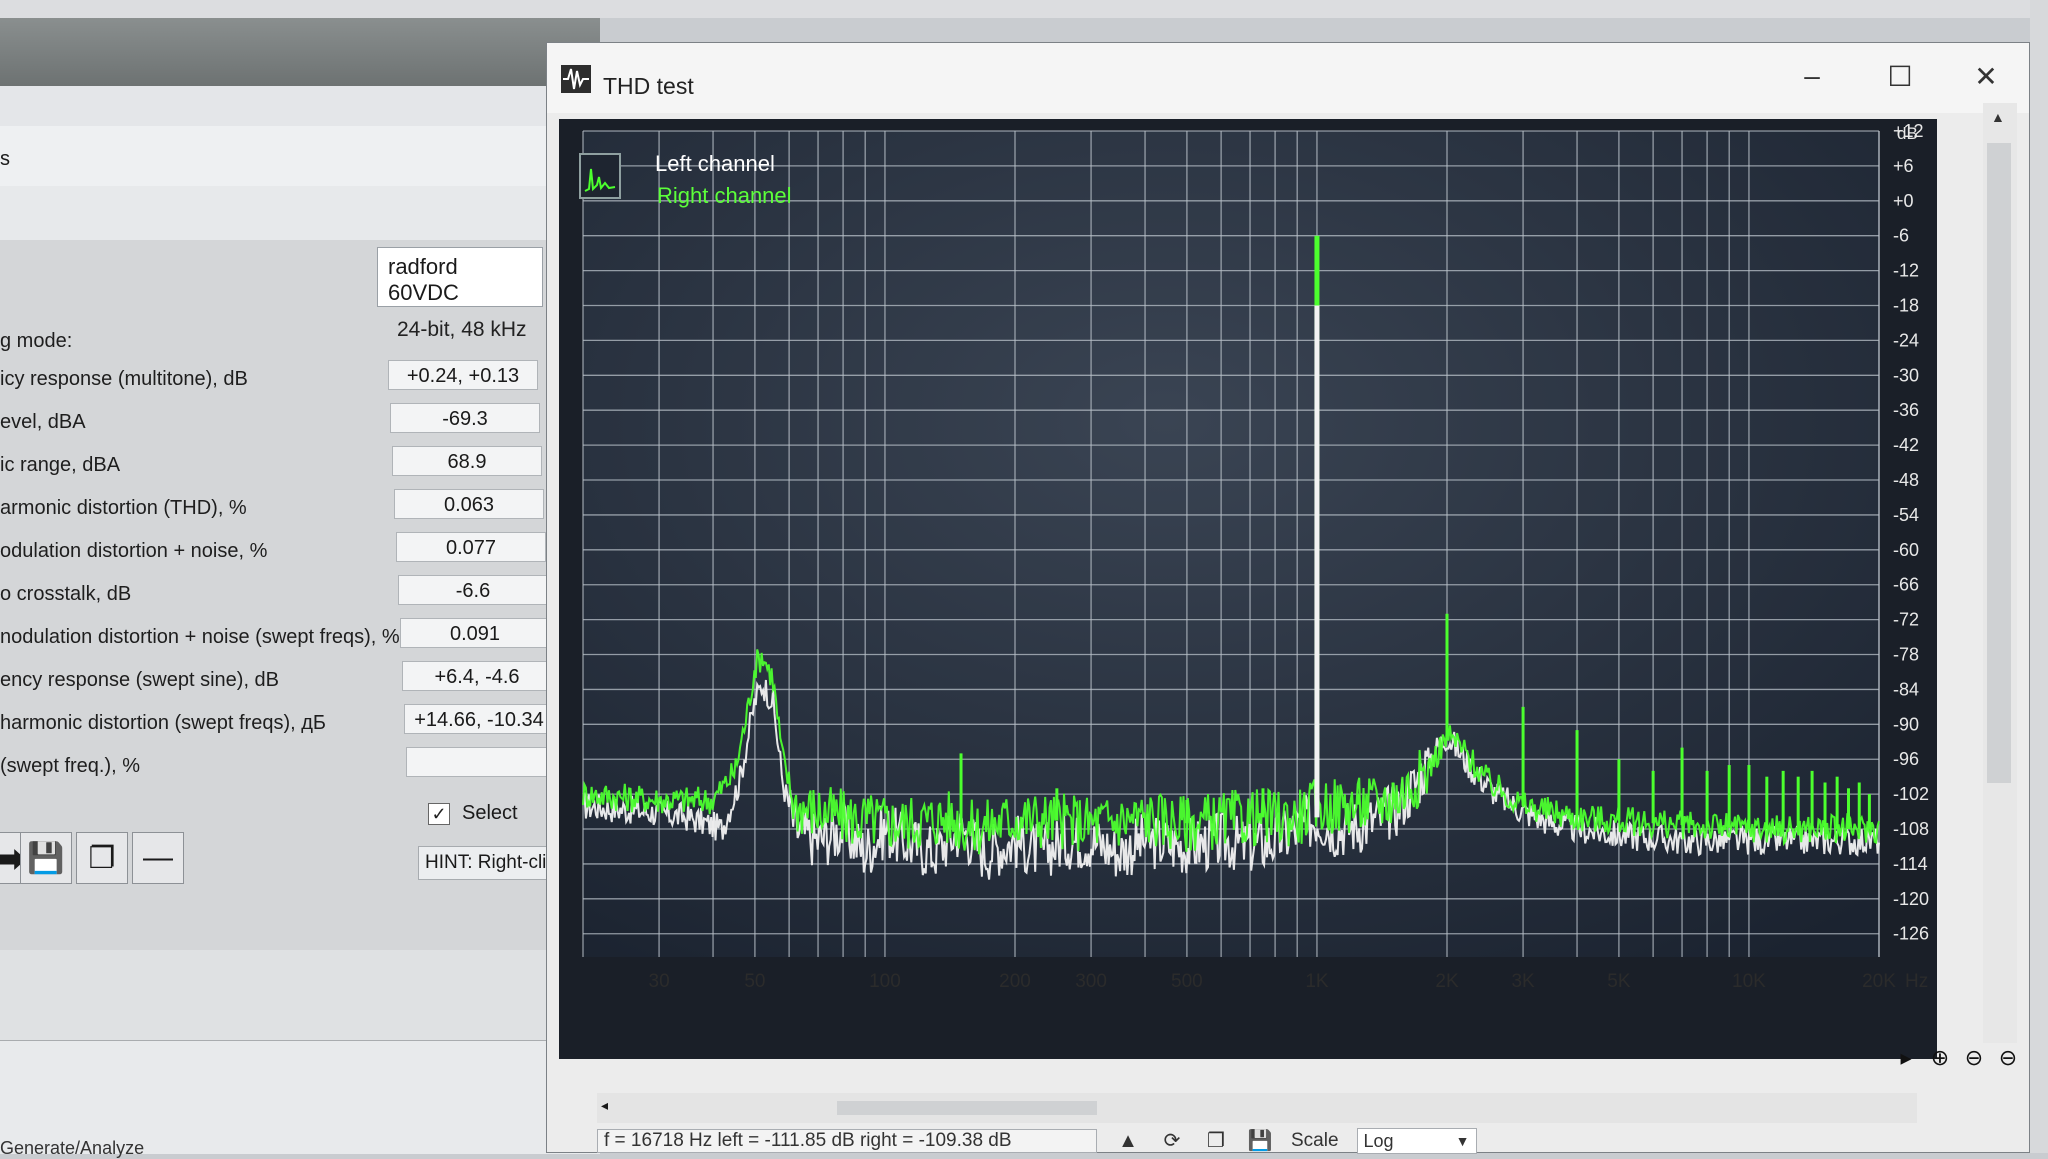  Describe the element at coordinates (70, 766) in the screenshot. I see `result-label: (swept freq.), %` at that location.